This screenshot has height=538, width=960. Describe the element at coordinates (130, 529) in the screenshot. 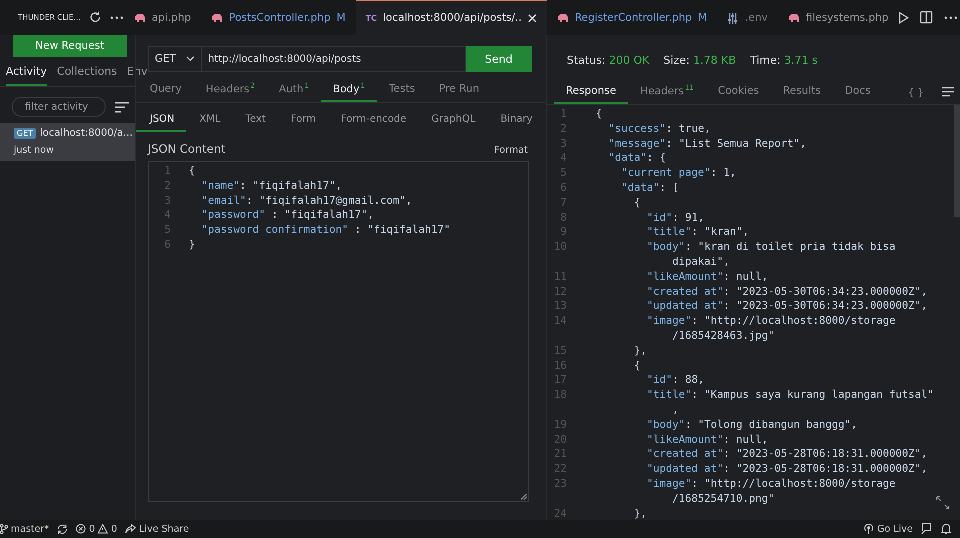

I see `share-arrow-icon` at that location.